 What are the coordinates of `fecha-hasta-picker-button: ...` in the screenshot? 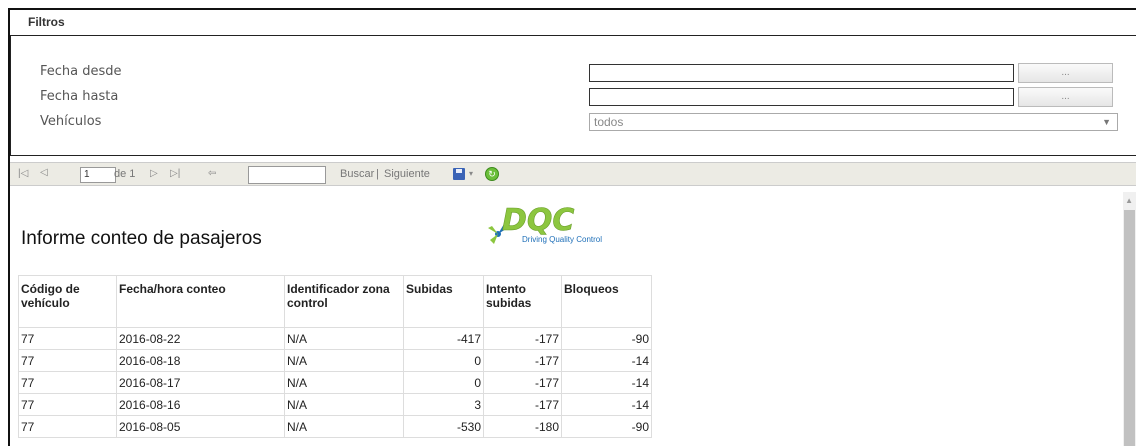 It's located at (1065, 97).